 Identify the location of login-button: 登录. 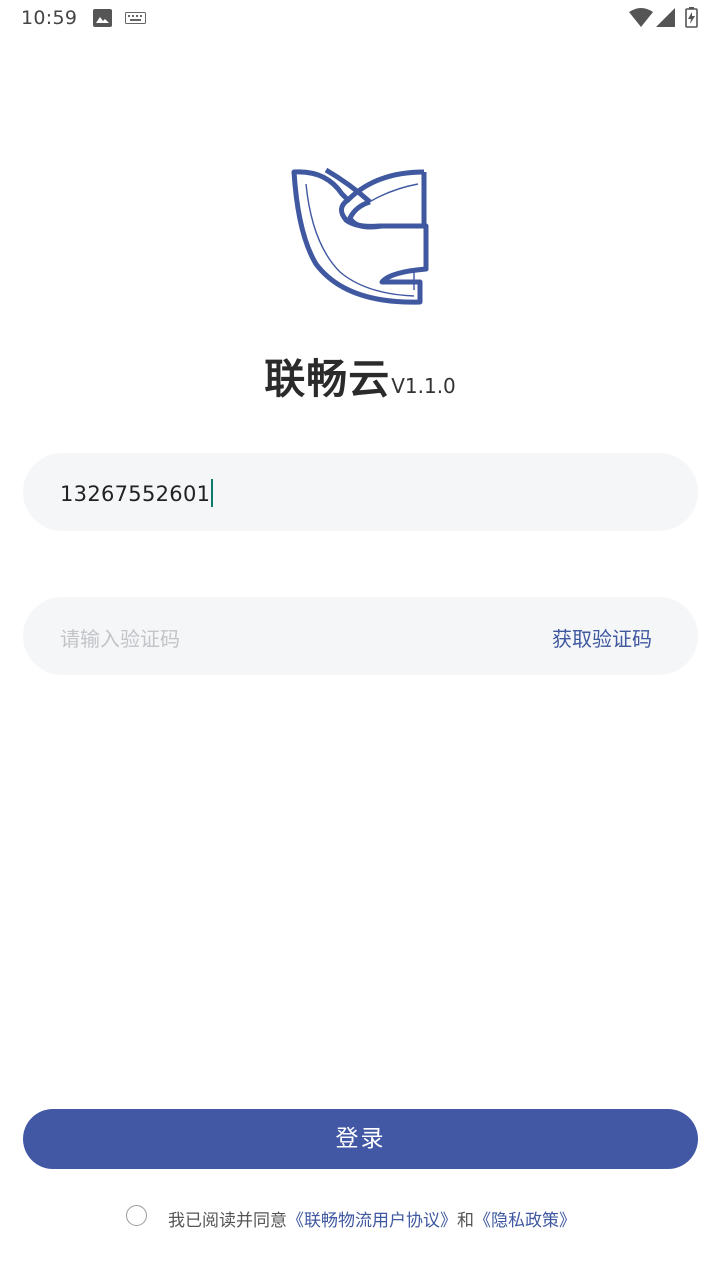
(360, 1139).